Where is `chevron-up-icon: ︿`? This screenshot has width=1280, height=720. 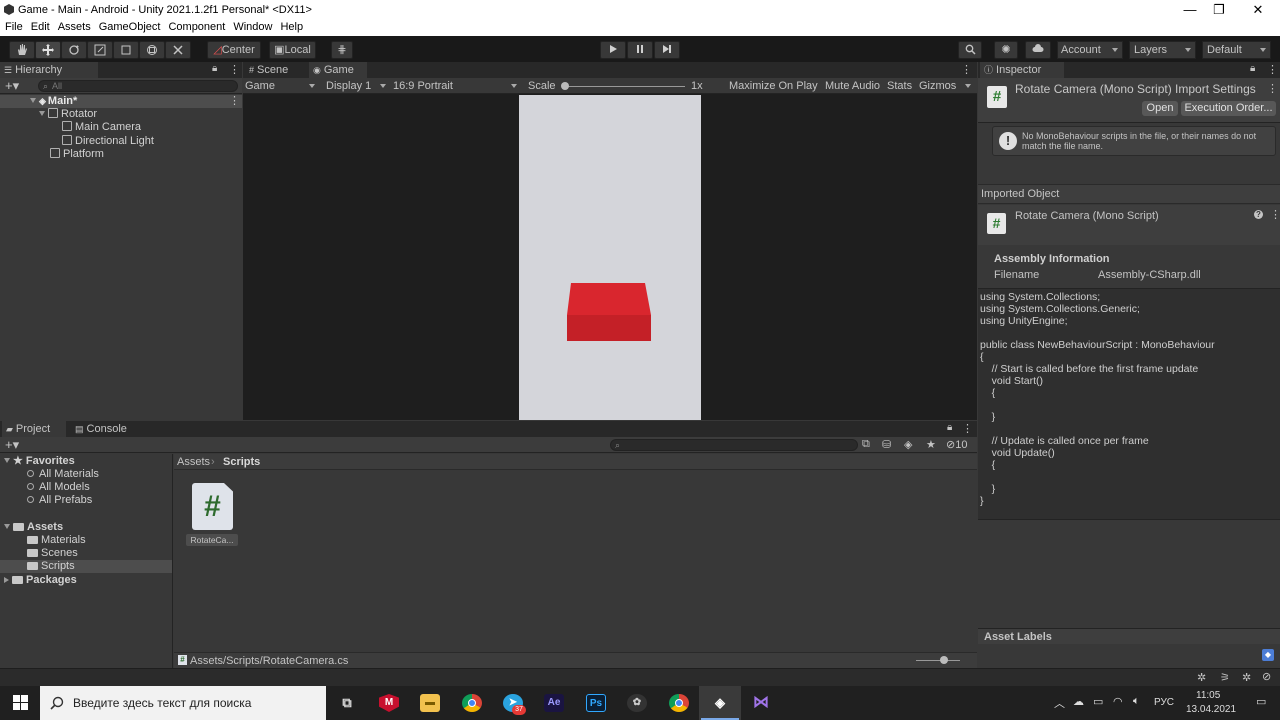 chevron-up-icon: ︿ is located at coordinates (1059, 703).